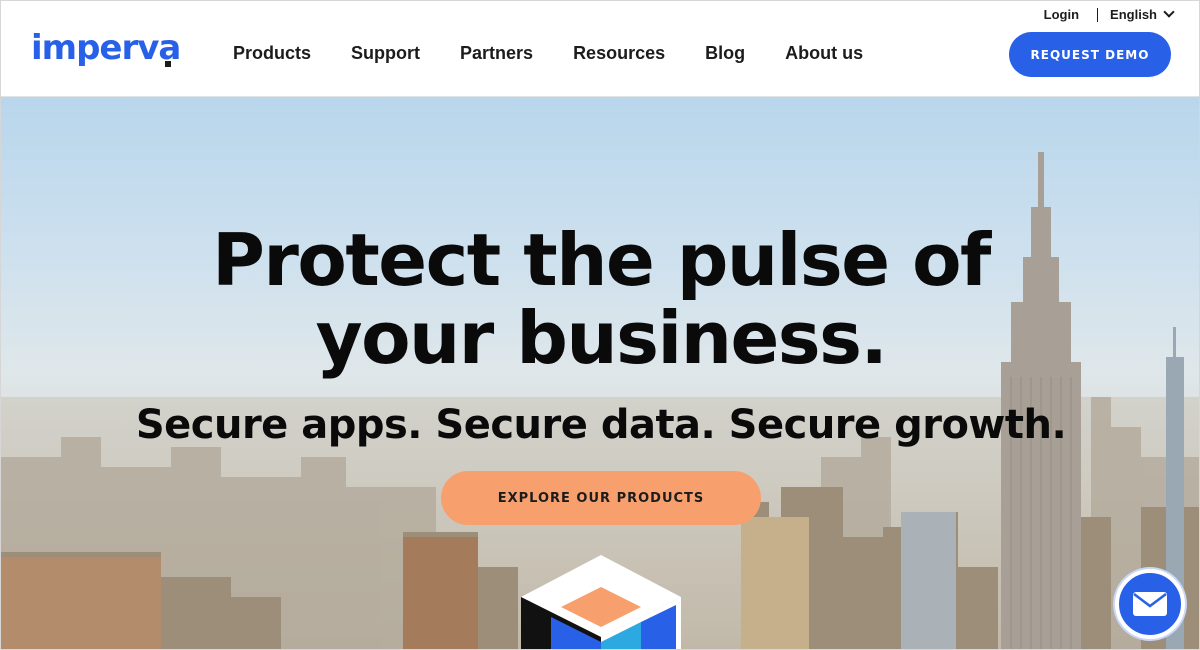 This screenshot has width=1200, height=650. I want to click on nav-item-blog: Blog, so click(725, 53).